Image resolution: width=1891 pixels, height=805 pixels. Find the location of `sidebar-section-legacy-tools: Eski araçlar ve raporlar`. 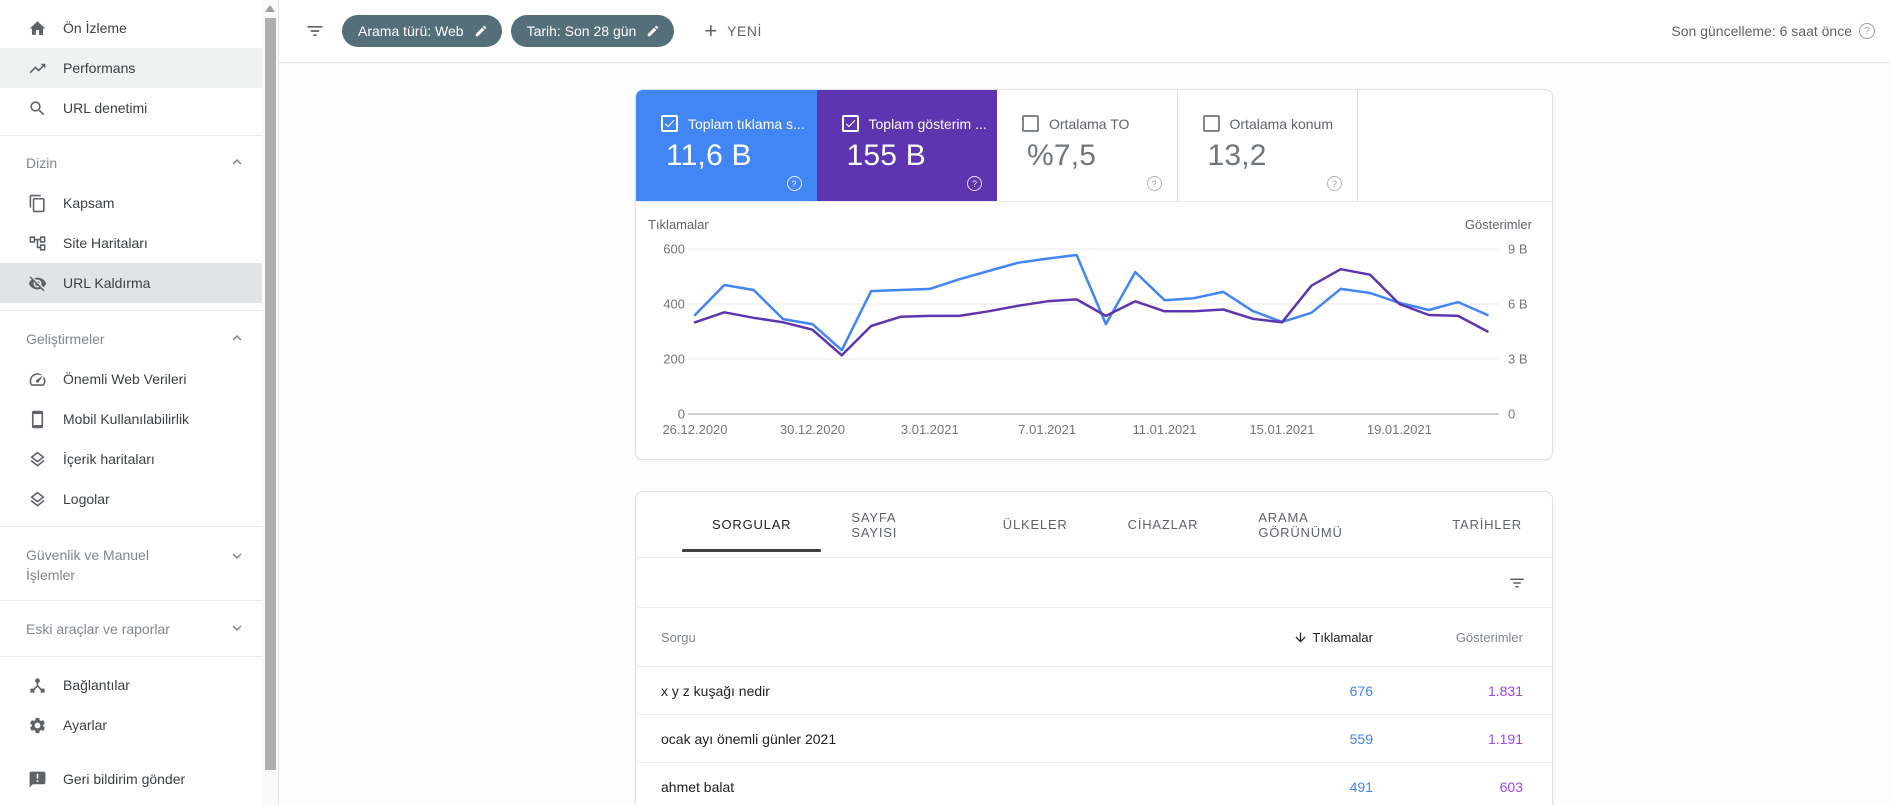

sidebar-section-legacy-tools: Eski araçlar ve raporlar is located at coordinates (131, 629).